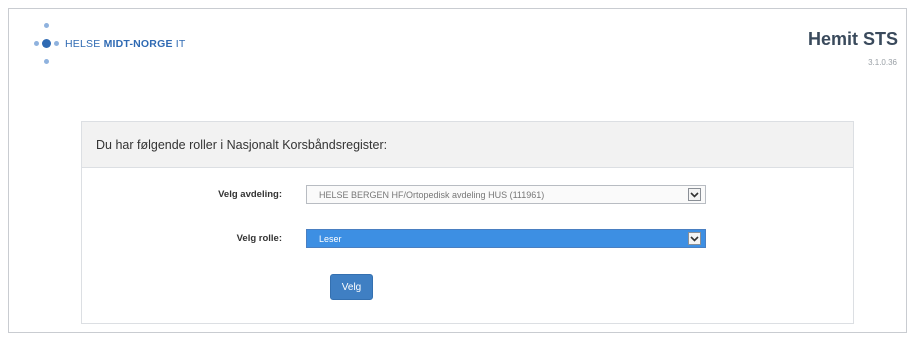 The height and width of the screenshot is (338, 915). I want to click on submit-button: Velg, so click(351, 287).